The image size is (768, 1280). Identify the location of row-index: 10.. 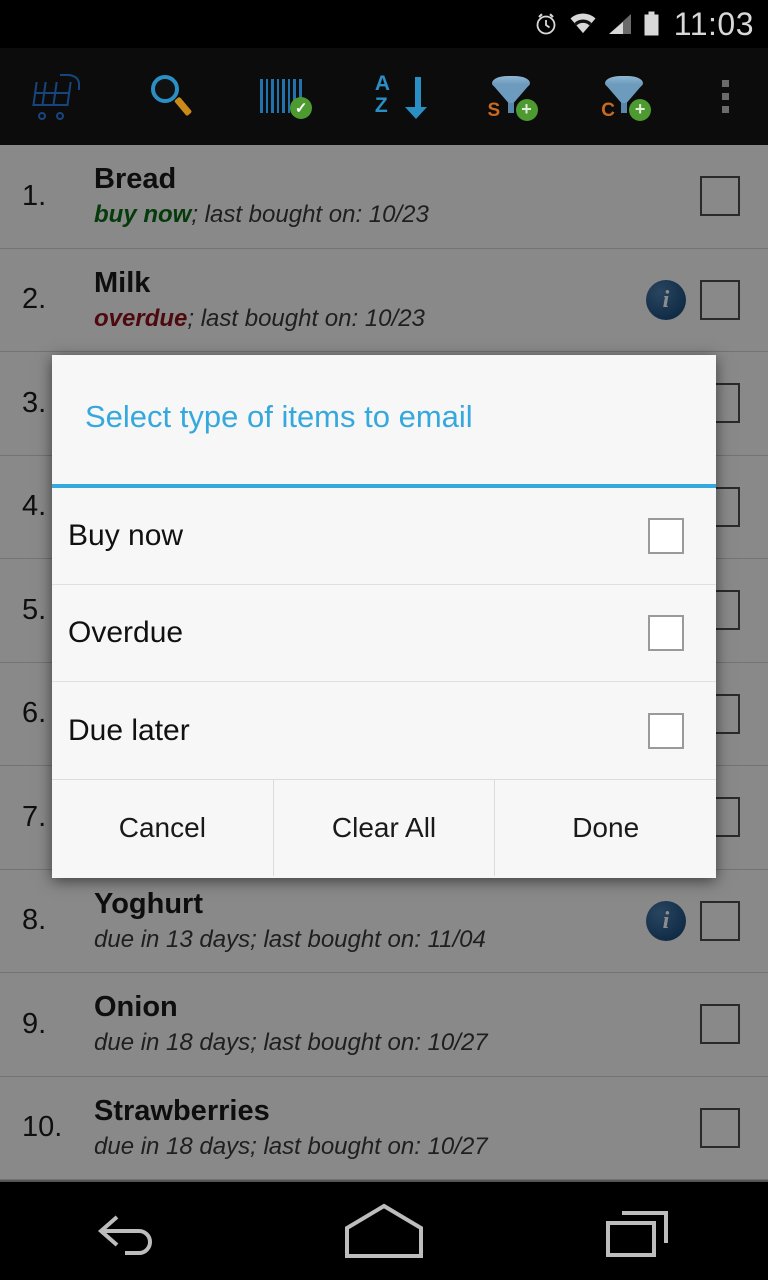
(42, 1127).